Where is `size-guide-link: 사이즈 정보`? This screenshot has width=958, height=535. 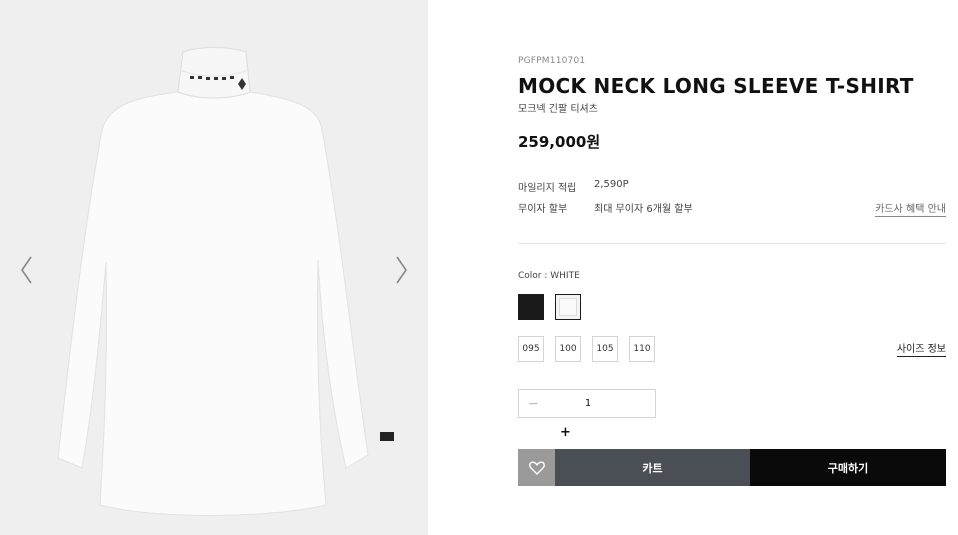
size-guide-link: 사이즈 정보 is located at coordinates (921, 348).